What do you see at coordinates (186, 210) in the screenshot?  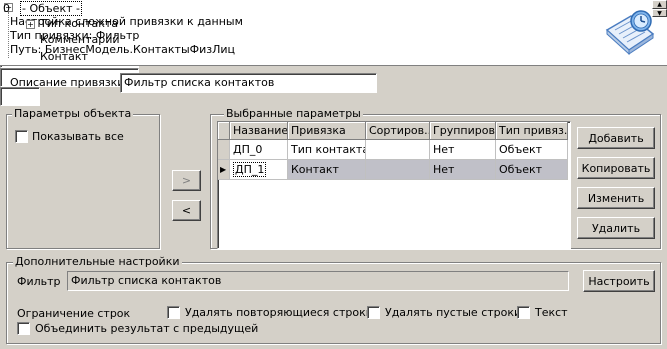 I see `move-left-button: <` at bounding box center [186, 210].